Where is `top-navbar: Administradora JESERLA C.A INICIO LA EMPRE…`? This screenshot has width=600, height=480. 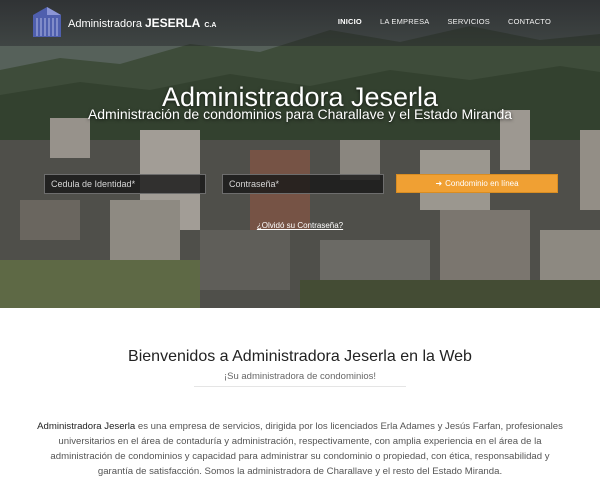 top-navbar: Administradora JESERLA C.A INICIO LA EMPRE… is located at coordinates (300, 23).